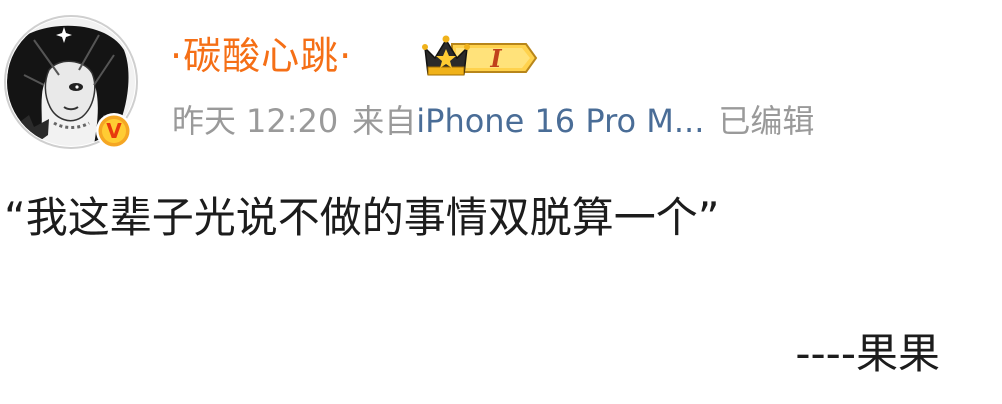 This screenshot has height=404, width=1002. I want to click on post-meta: 昨天 12:20 来自iPhone 16 Pro M... 已编辑, so click(493, 121).